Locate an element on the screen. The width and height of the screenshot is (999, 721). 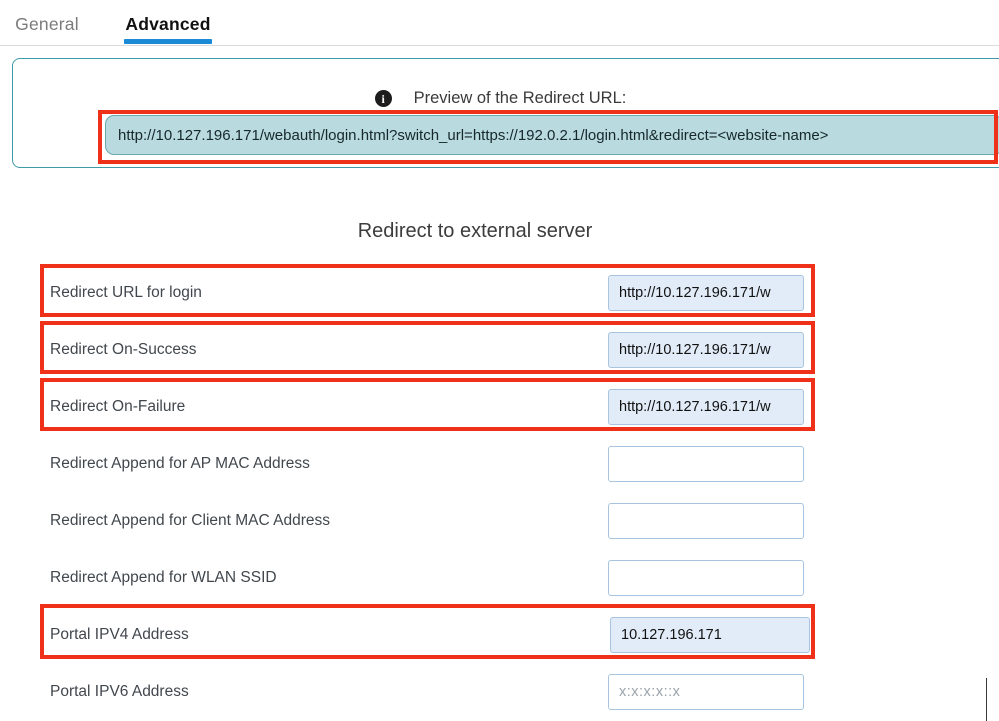
input-append-ap-mac is located at coordinates (706, 463).